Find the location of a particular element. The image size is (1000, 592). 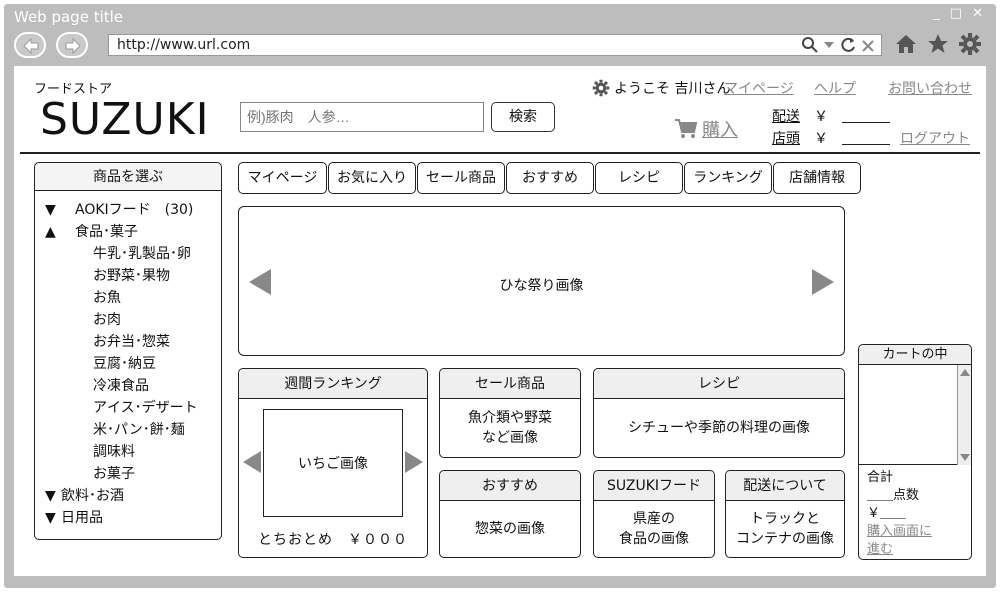

header-divider is located at coordinates (500, 153).